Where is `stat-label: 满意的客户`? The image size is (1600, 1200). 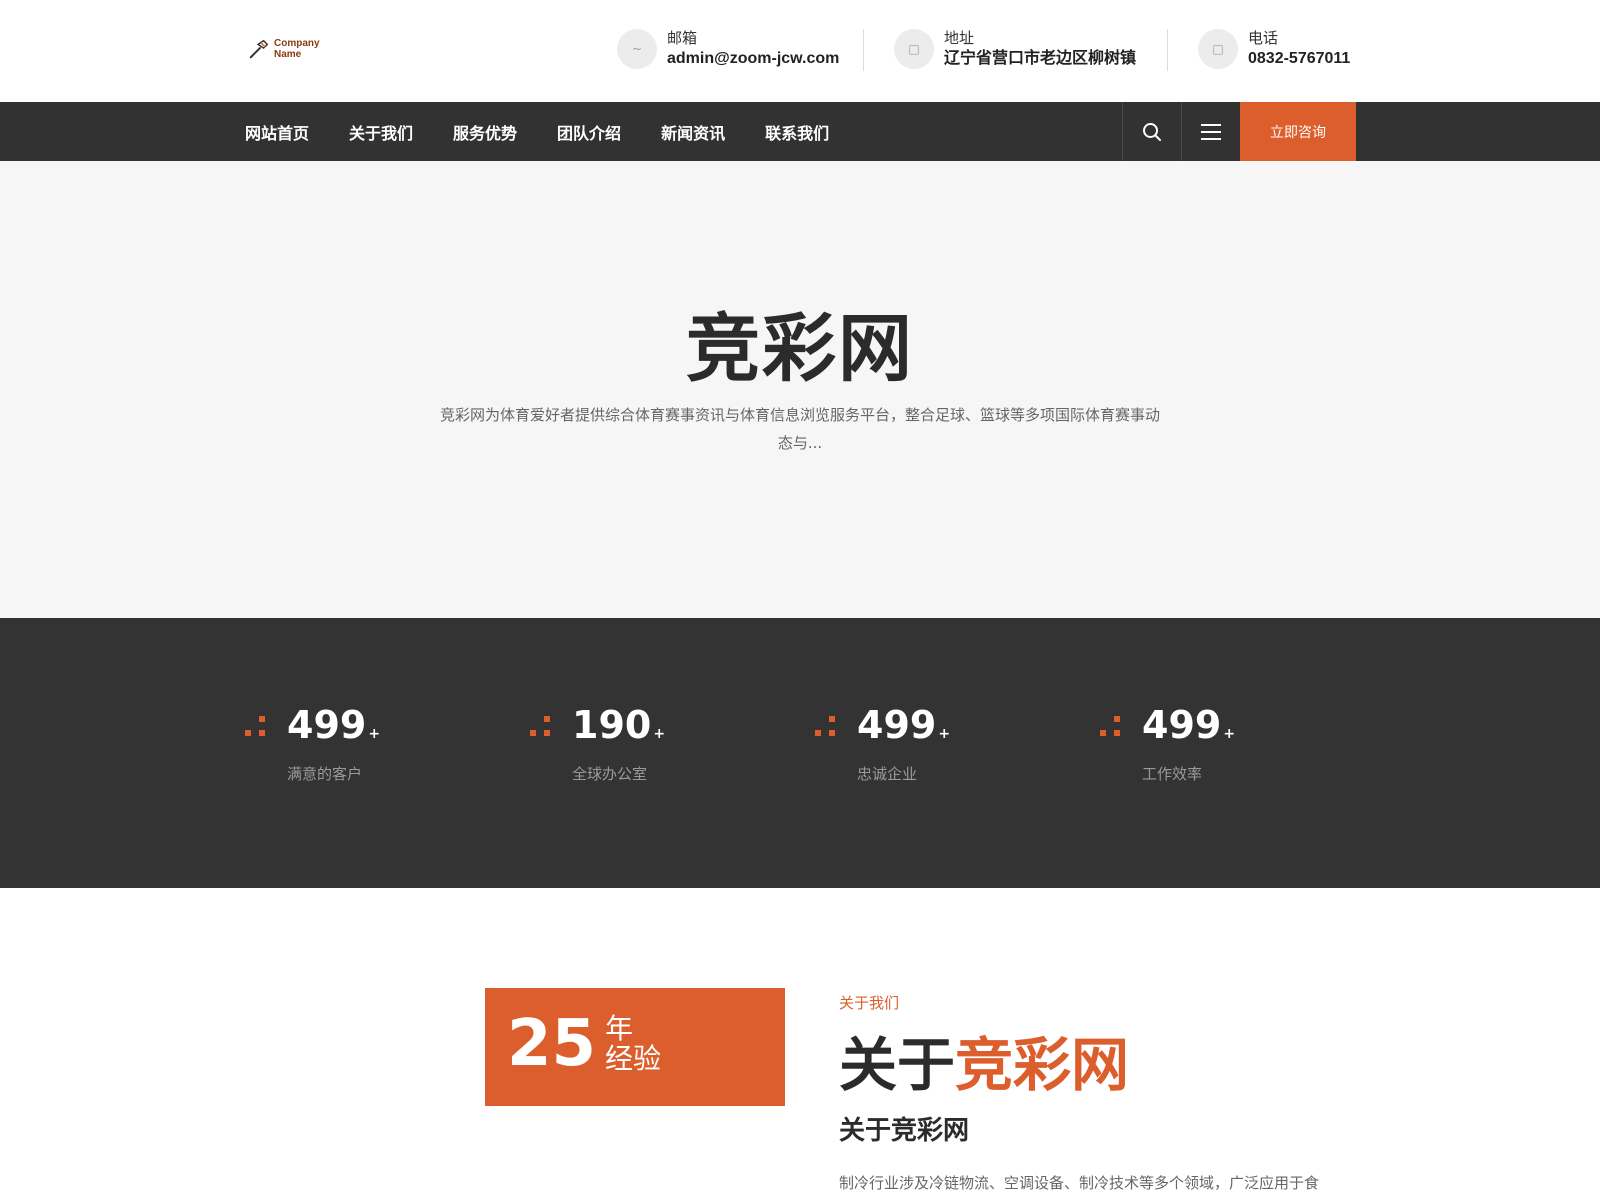 stat-label: 满意的客户 is located at coordinates (325, 774).